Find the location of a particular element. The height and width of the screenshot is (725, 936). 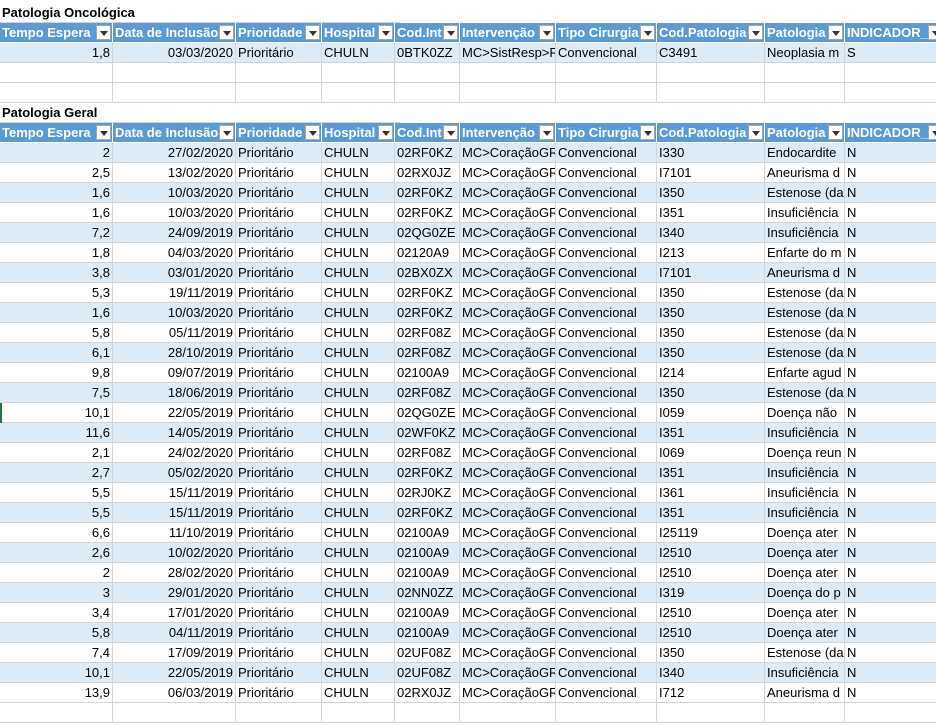

cell-data-inclusao: 09/07/2019 is located at coordinates (174, 373).